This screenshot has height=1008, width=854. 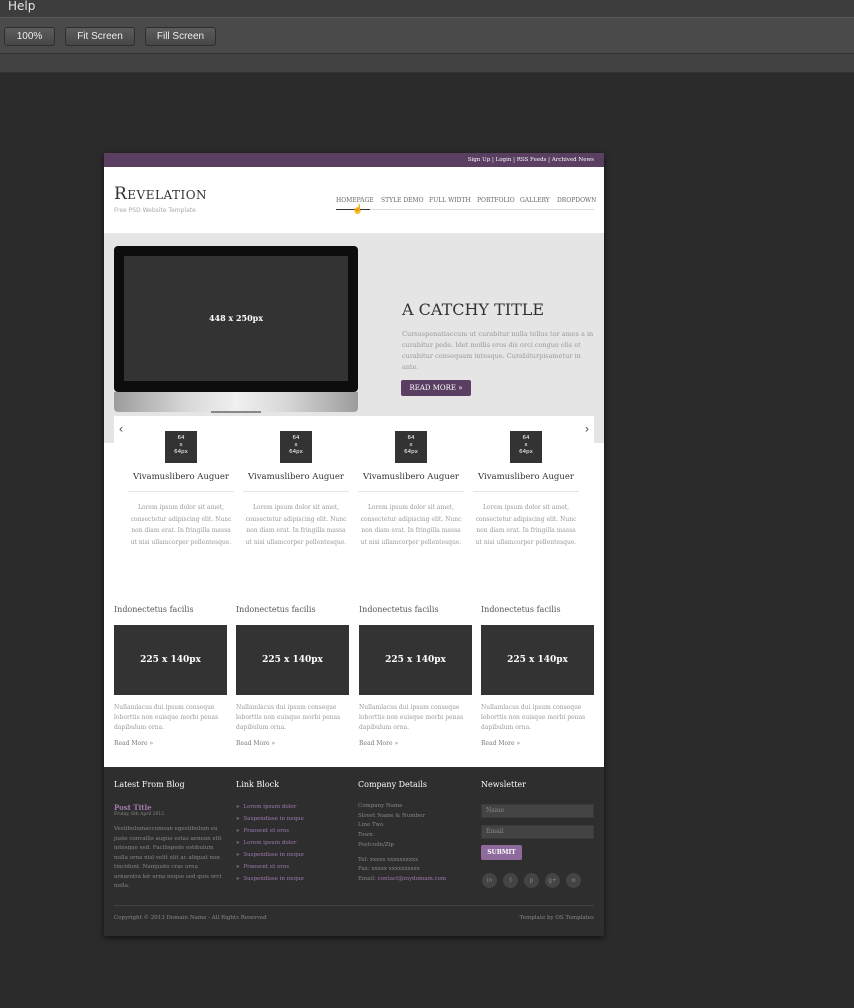 What do you see at coordinates (496, 200) in the screenshot?
I see `nav-portfolio: PORTFOLIO` at bounding box center [496, 200].